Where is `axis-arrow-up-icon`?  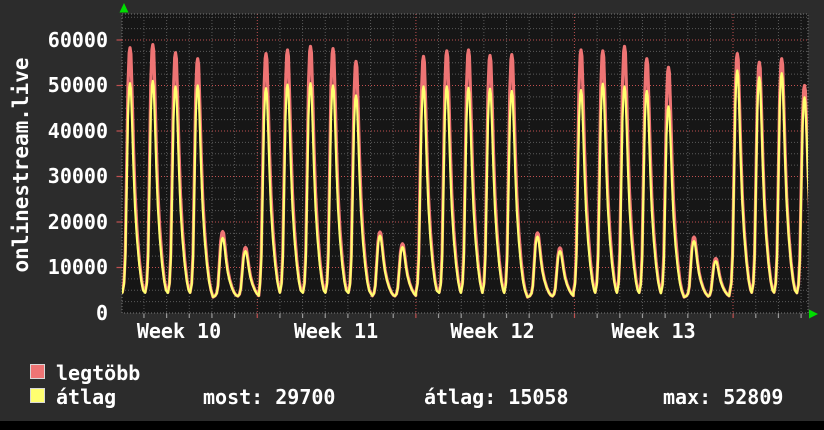
axis-arrow-up-icon is located at coordinates (124, 8).